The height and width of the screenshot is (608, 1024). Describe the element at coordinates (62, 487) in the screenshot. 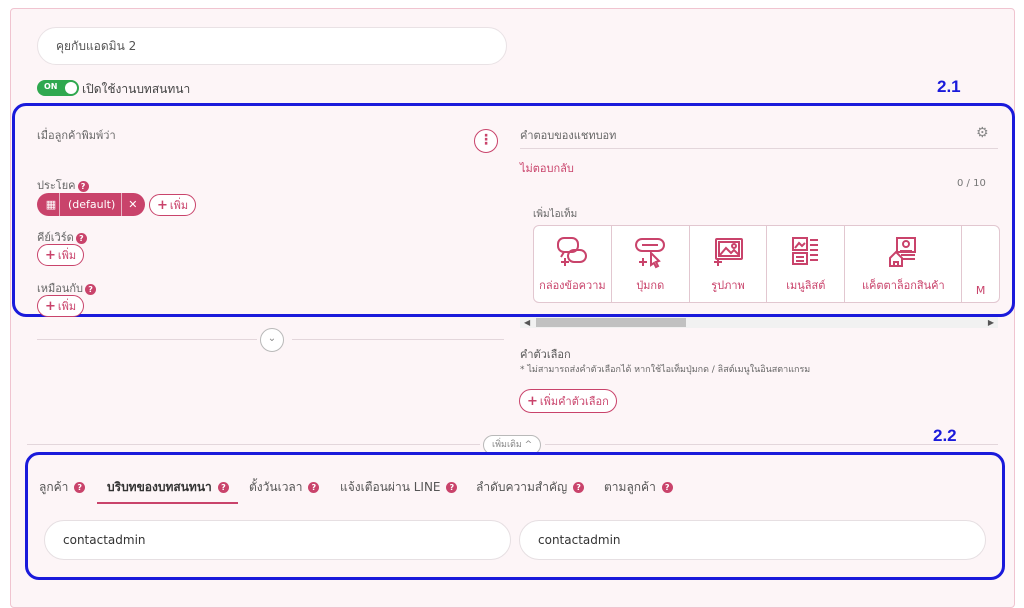

I see `tab-customer: ลูกค้า ?` at that location.